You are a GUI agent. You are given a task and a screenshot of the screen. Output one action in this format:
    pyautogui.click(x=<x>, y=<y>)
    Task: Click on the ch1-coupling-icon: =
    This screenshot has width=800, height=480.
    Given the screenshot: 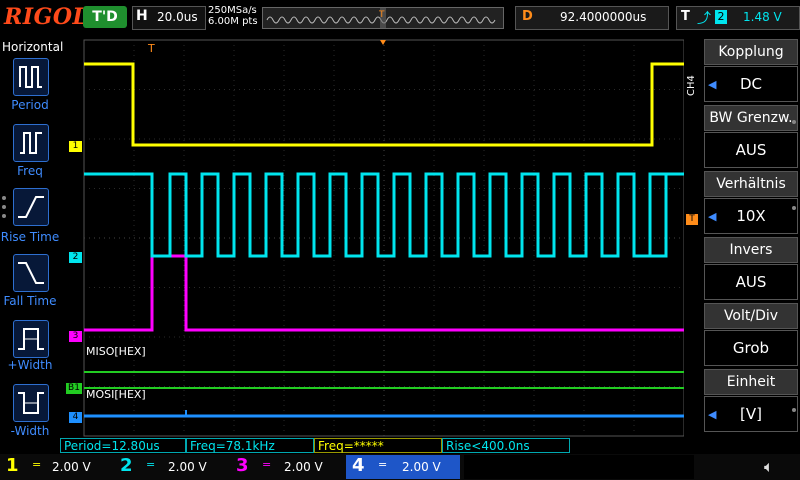 What is the action you would take?
    pyautogui.click(x=37, y=464)
    